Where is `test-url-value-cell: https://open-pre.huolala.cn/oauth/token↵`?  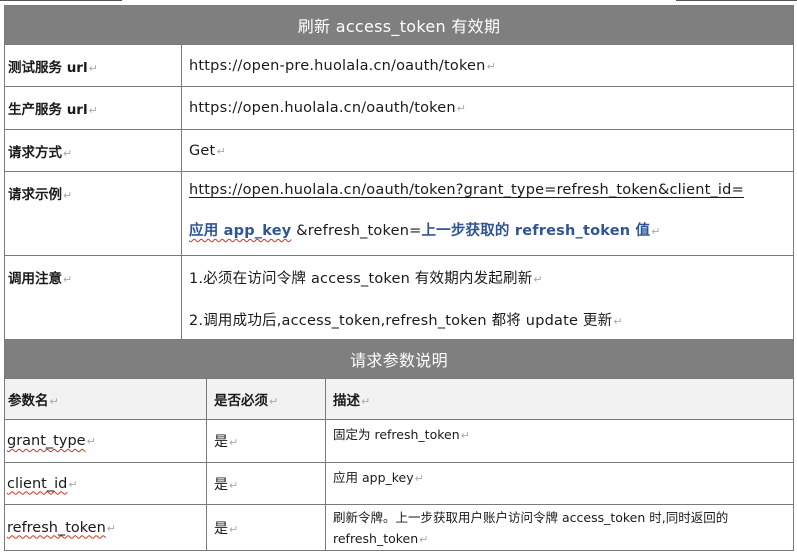
test-url-value-cell: https://open-pre.huolala.cn/oauth/token↵ is located at coordinates (487, 65).